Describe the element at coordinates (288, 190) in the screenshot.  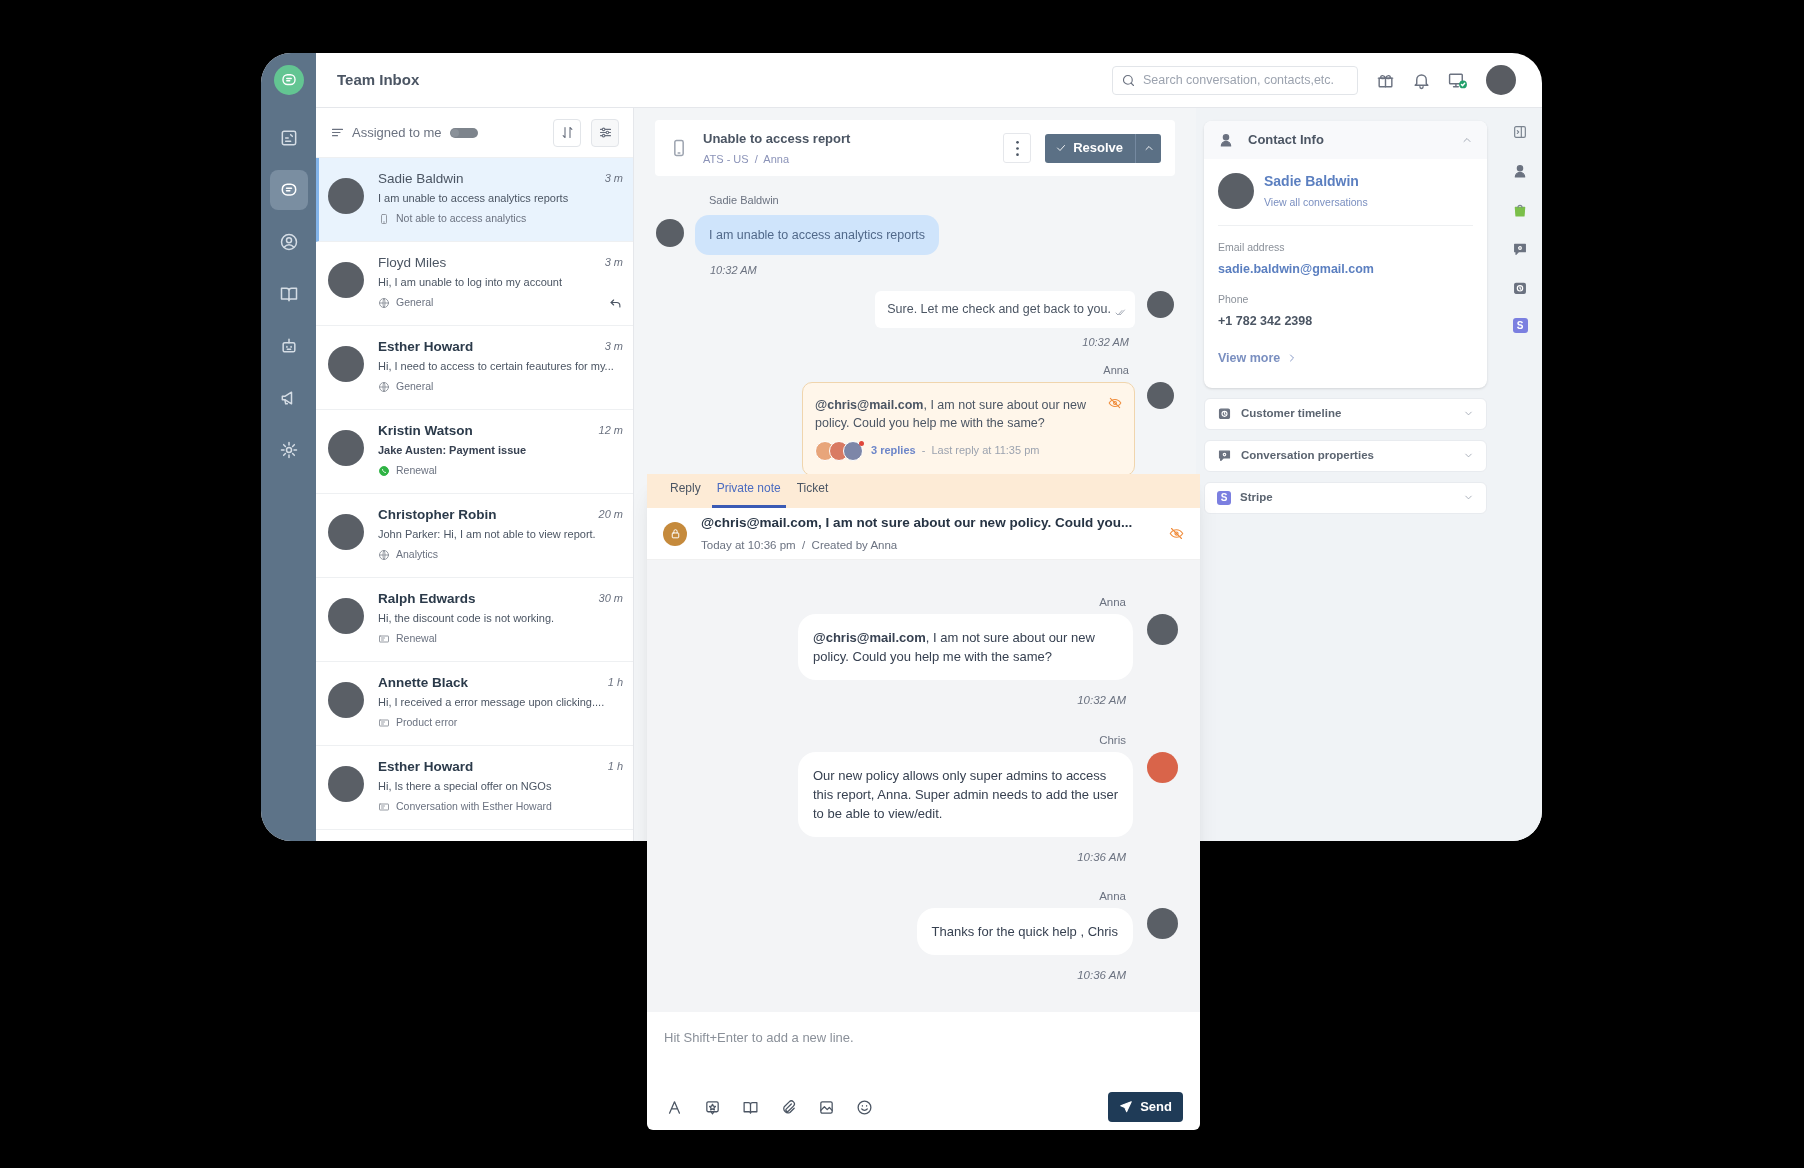
I see `sidebar-item` at that location.